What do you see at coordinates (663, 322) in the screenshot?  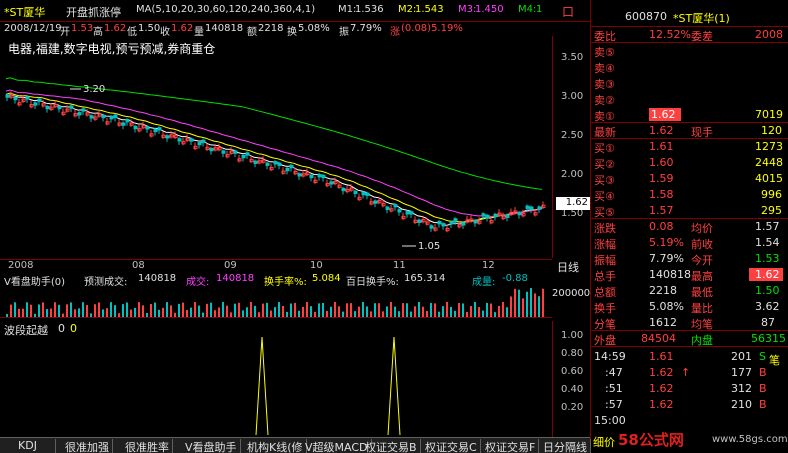 I see `stat-value: 1612` at bounding box center [663, 322].